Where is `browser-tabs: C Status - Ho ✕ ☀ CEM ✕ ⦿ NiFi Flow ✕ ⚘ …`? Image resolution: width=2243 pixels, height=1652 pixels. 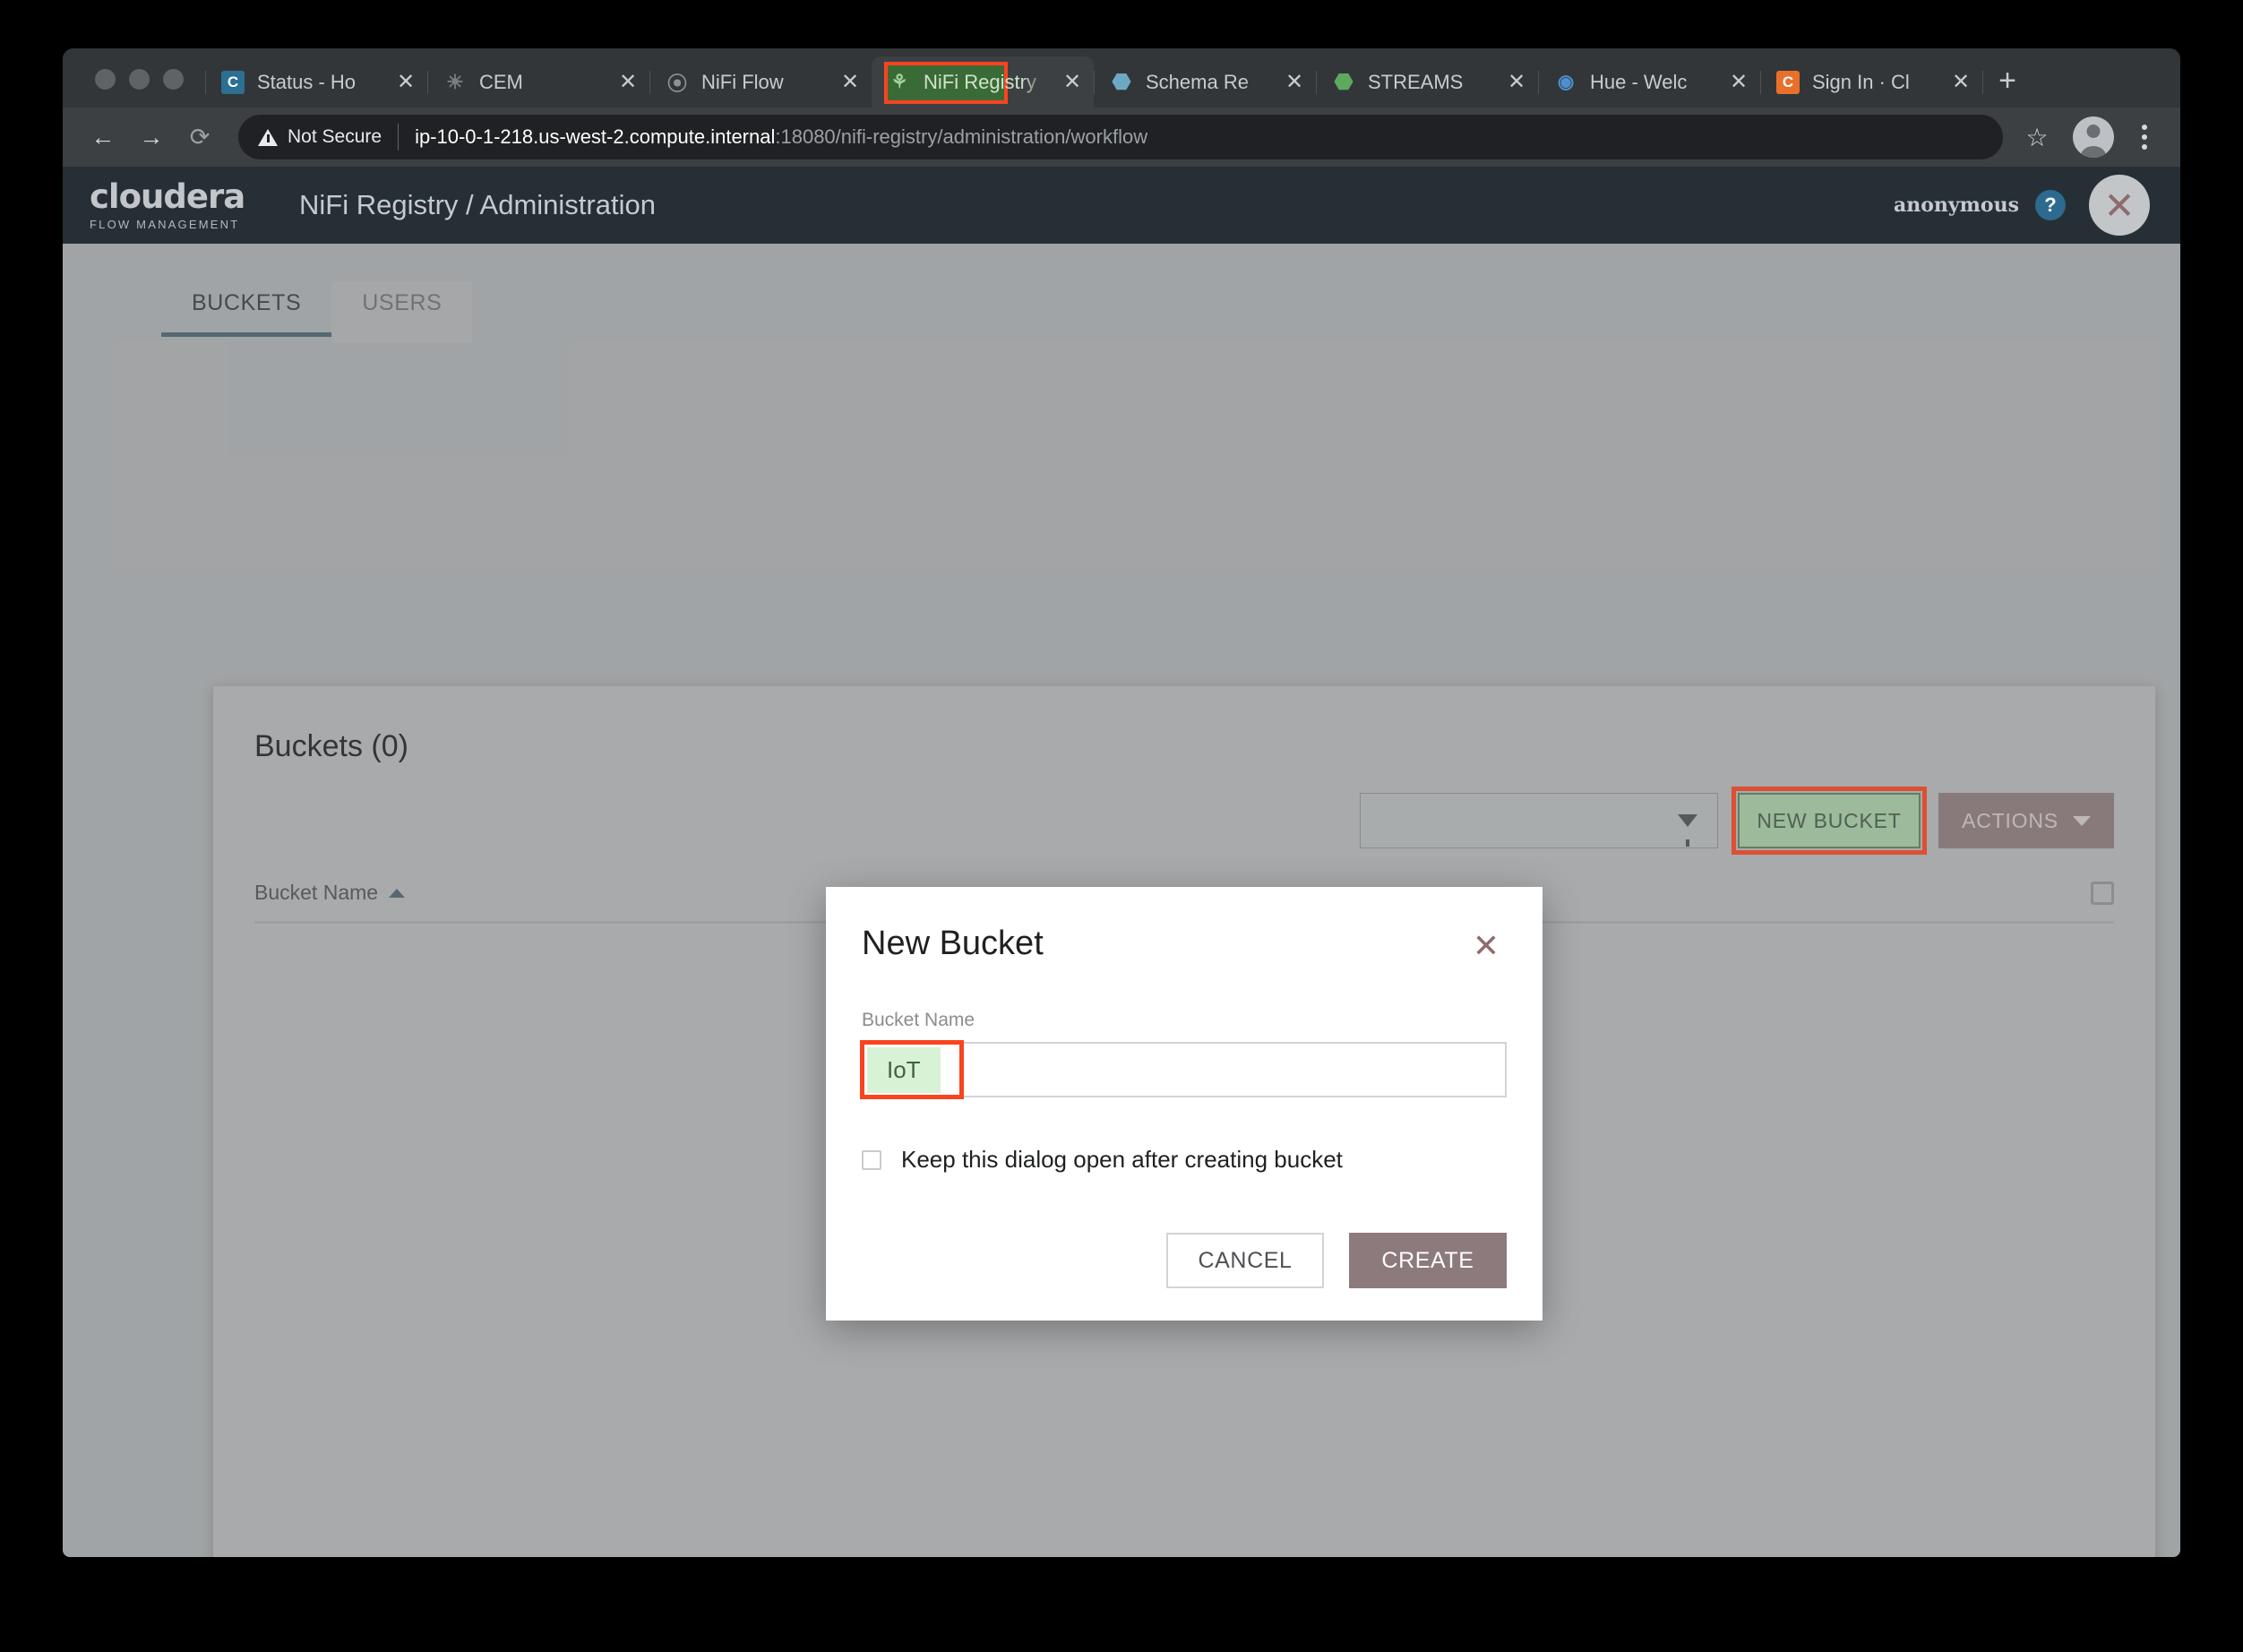 browser-tabs: C Status - Ho ✕ ☀ CEM ✕ ⦿ NiFi Flow ✕ ⚘ … is located at coordinates (1193, 78).